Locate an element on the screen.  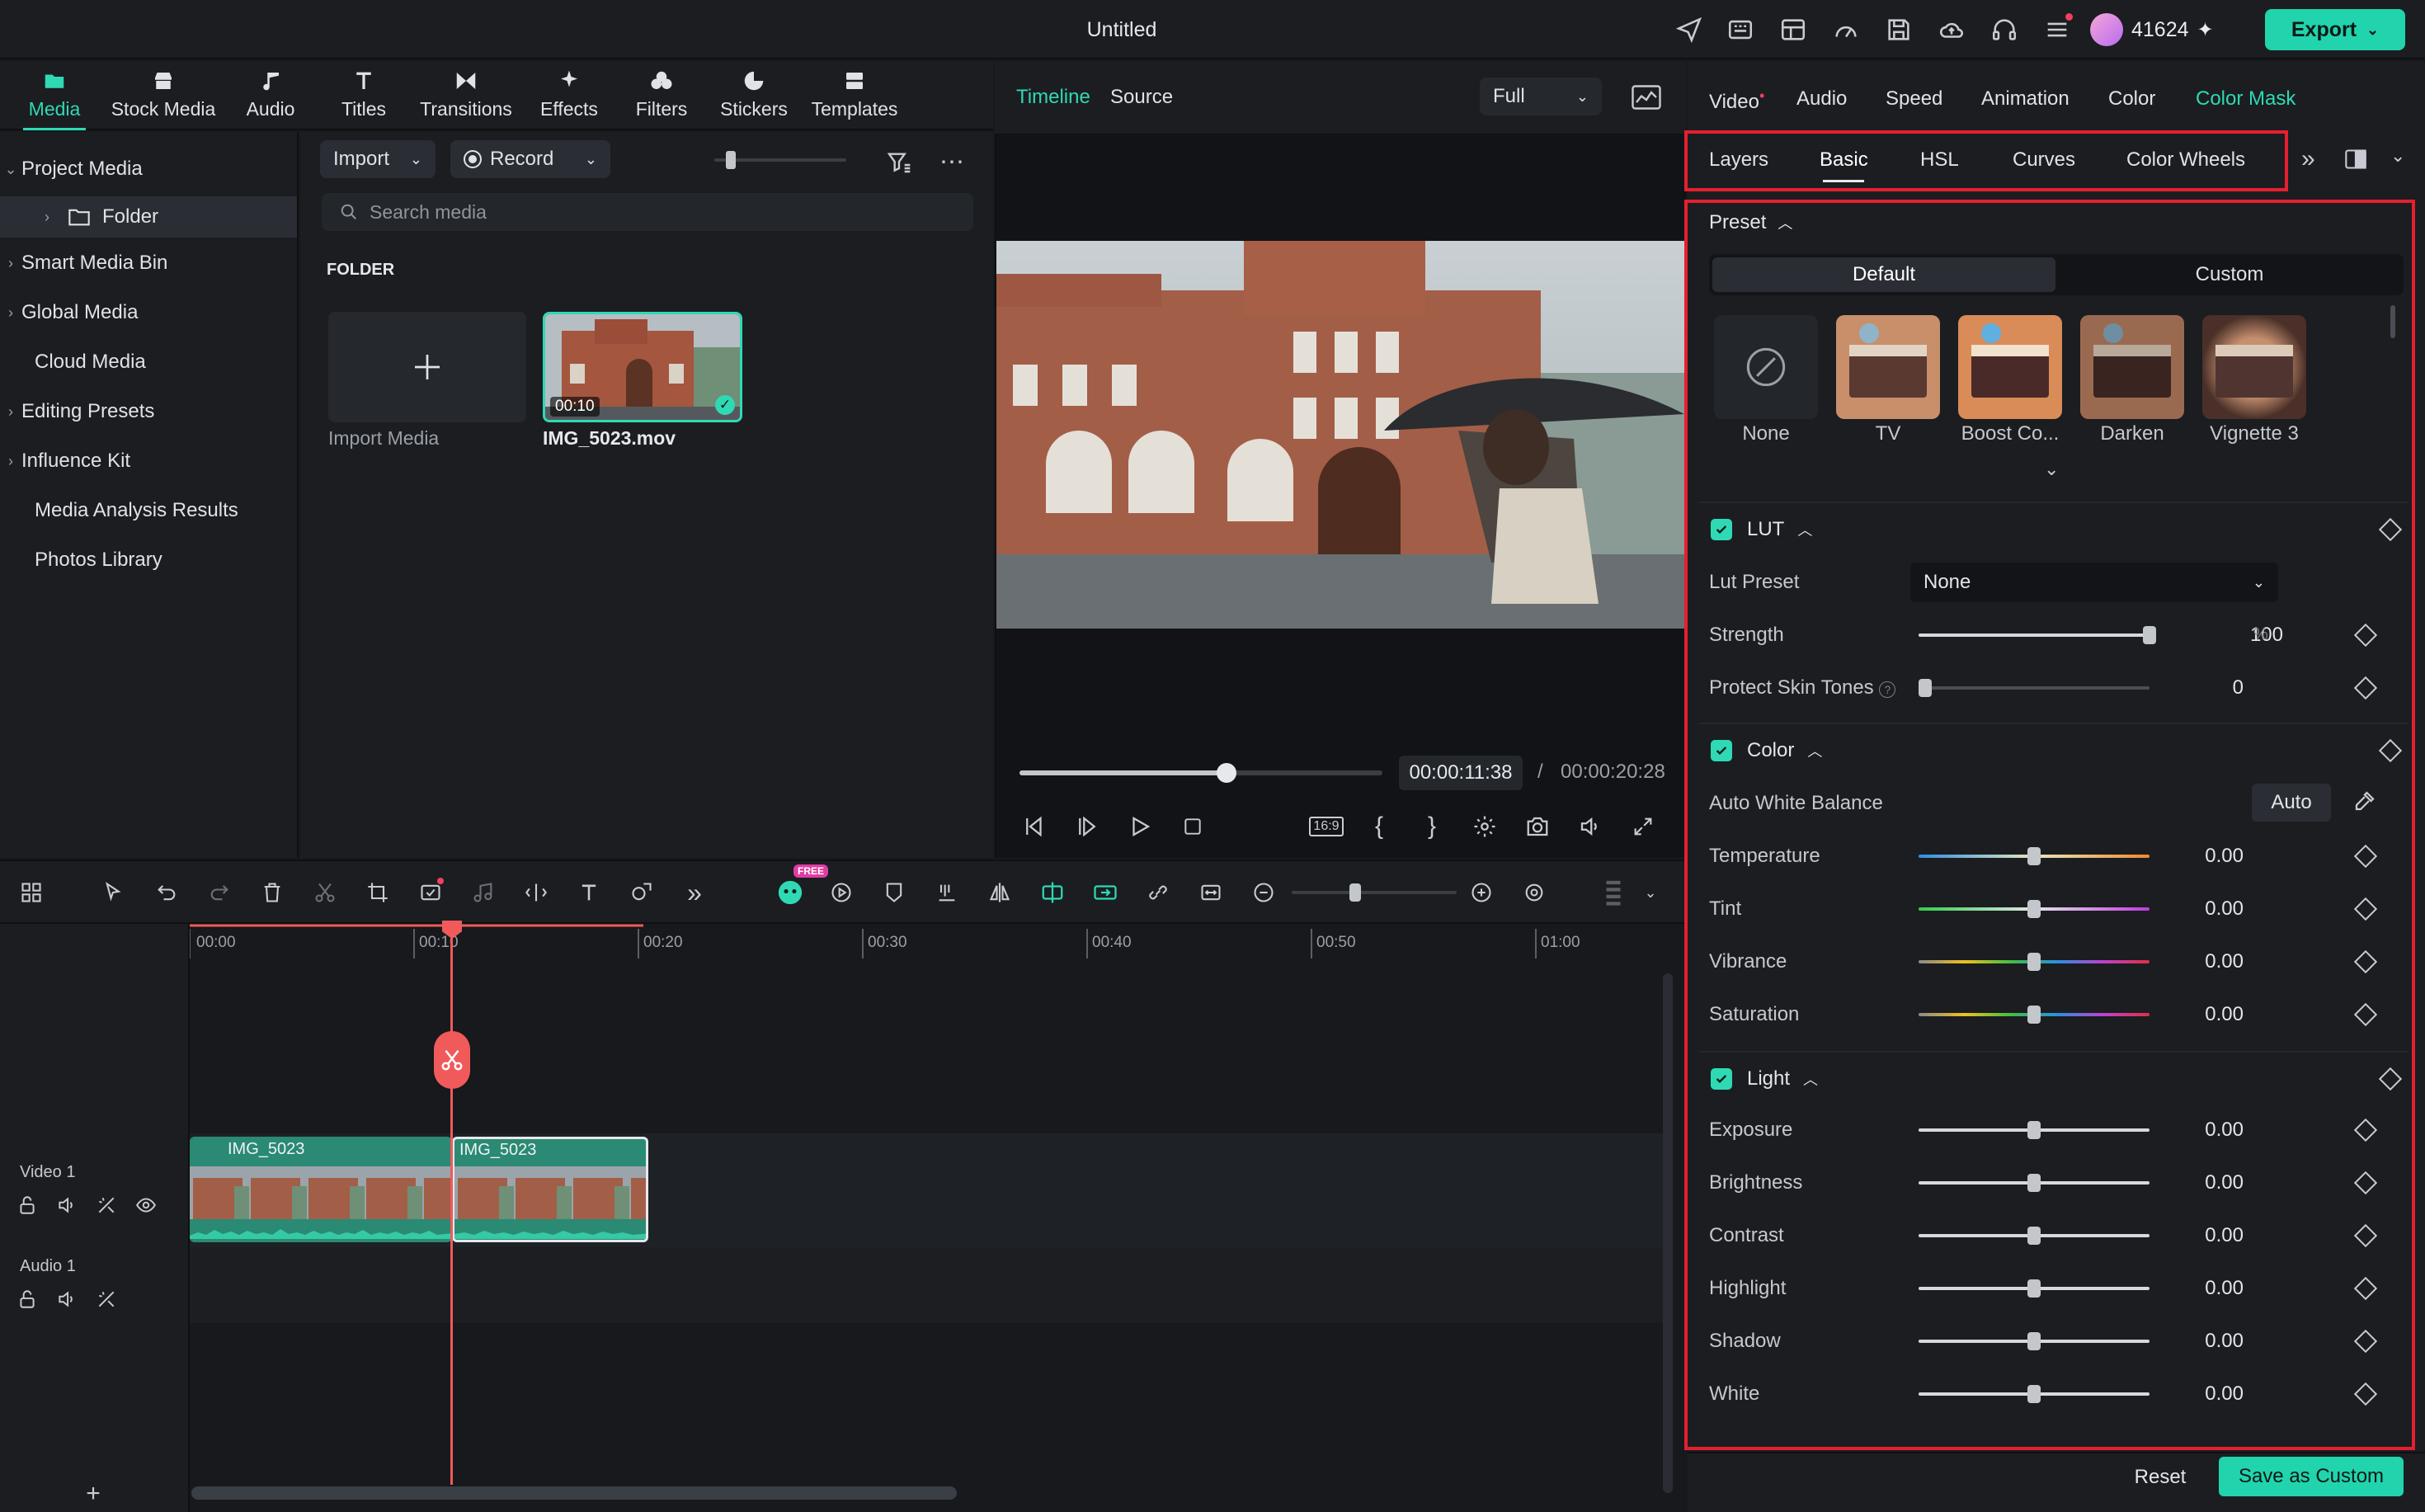
fit-timeline-icon is located at coordinates (1210, 892).